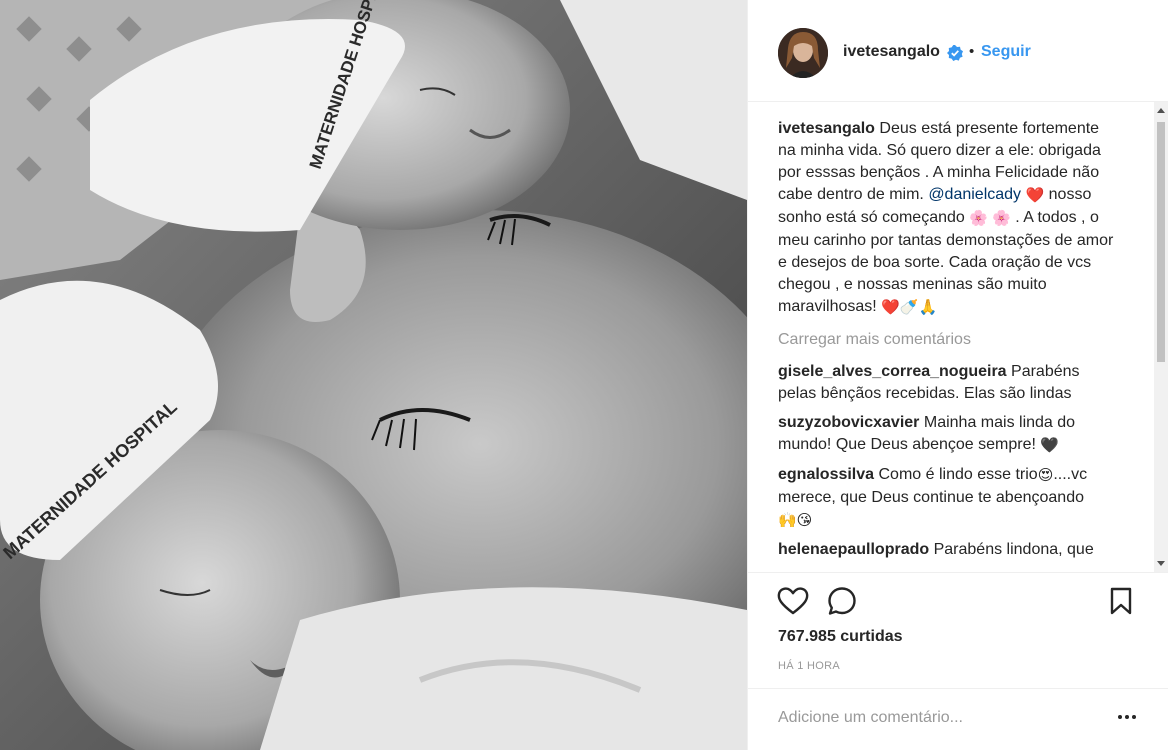 This screenshot has width=1168, height=750. Describe the element at coordinates (1045, 475) in the screenshot. I see `comment-emoji: 😍` at that location.